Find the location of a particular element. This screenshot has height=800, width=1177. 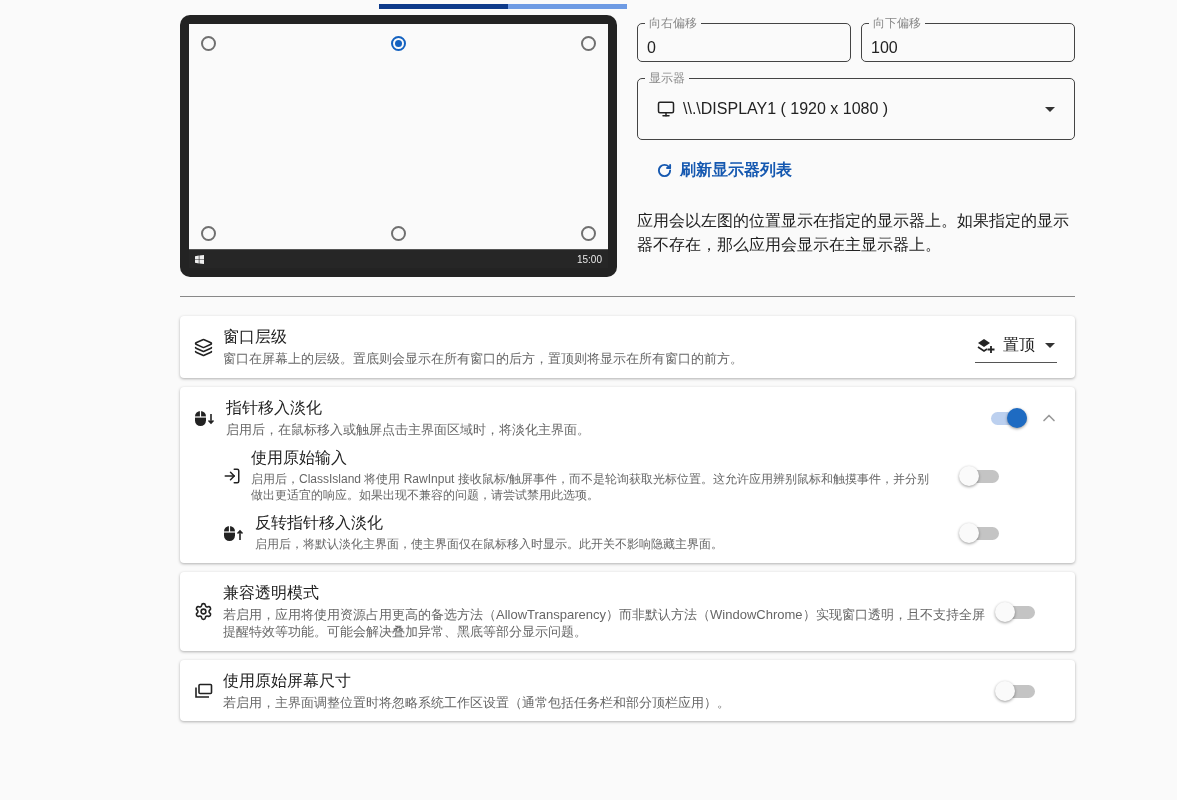

layers-icon is located at coordinates (203, 347).